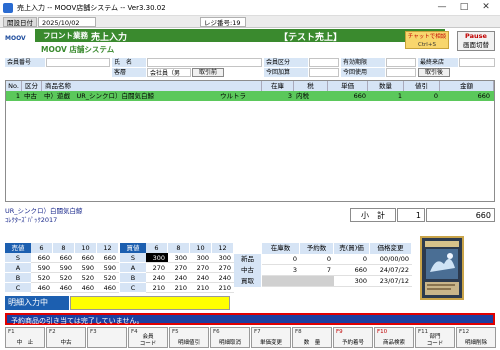 The image size is (500, 350). I want to click on subtotal-amount: 660, so click(460, 215).